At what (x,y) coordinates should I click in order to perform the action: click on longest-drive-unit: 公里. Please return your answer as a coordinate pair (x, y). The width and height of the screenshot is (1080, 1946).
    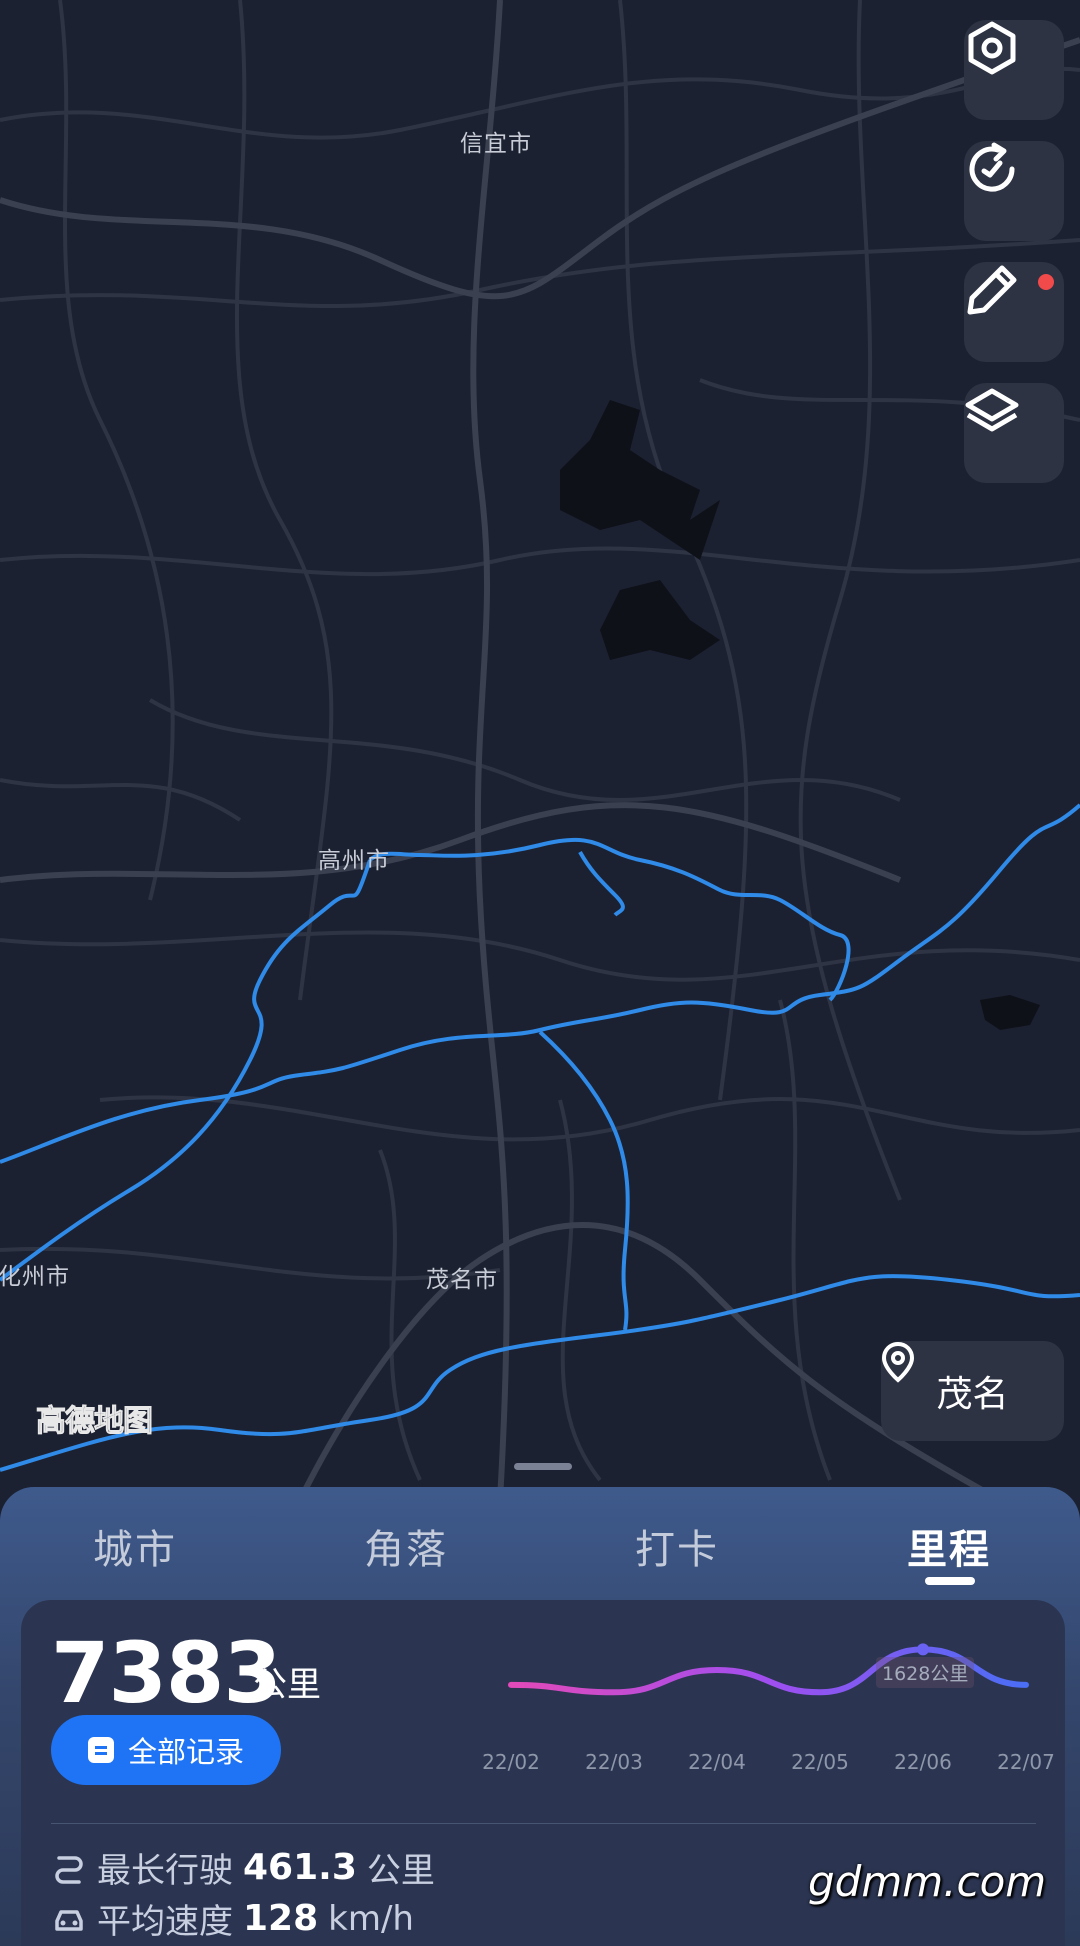
    Looking at the image, I should click on (400, 1871).